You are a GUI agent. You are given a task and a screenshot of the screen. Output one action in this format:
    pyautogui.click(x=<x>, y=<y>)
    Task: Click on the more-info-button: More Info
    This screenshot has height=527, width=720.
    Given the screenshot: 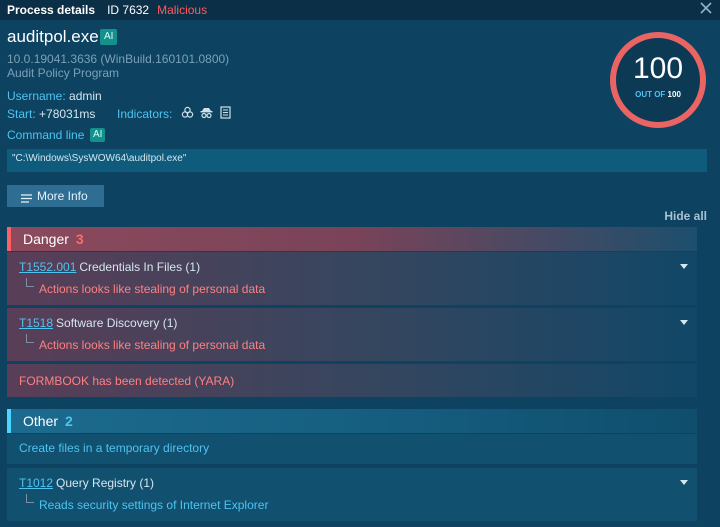 What is the action you would take?
    pyautogui.click(x=55, y=196)
    